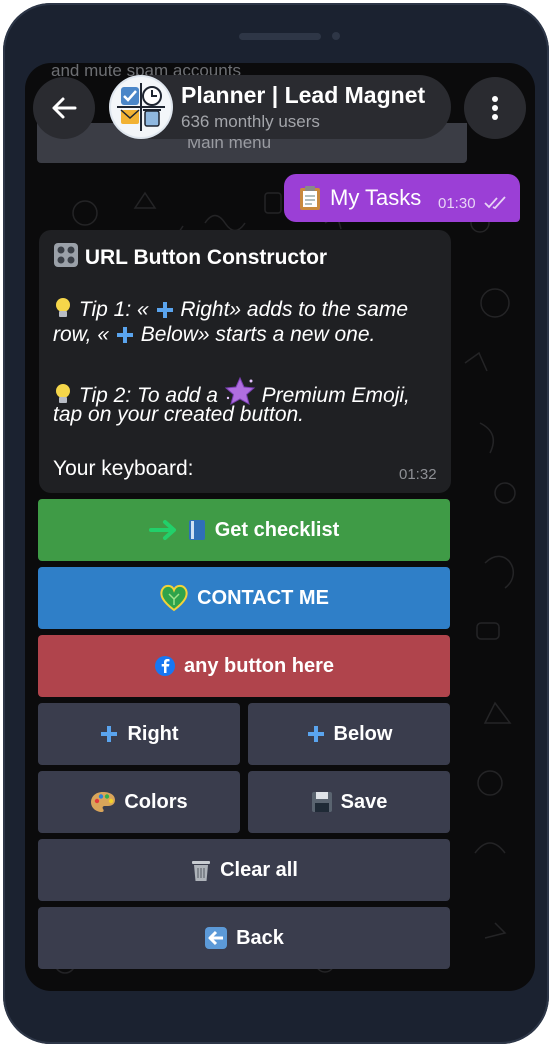 This screenshot has height=1049, width=554. I want to click on outgoing-message: My Tasks 01:30, so click(402, 198).